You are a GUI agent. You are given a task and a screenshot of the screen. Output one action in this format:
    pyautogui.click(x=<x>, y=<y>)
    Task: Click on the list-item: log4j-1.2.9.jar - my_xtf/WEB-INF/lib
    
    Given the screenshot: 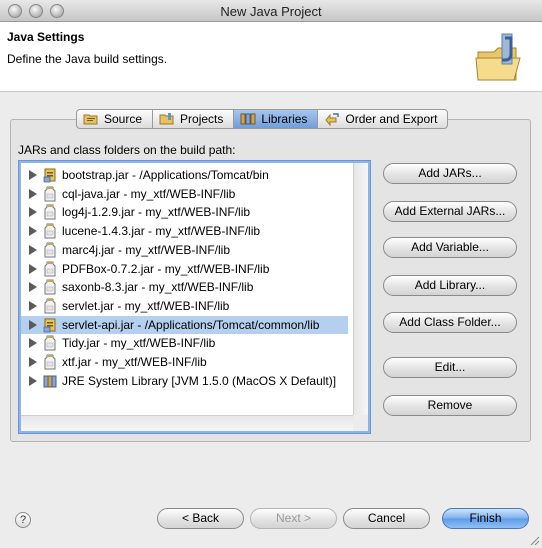 What is the action you would take?
    pyautogui.click(x=135, y=212)
    